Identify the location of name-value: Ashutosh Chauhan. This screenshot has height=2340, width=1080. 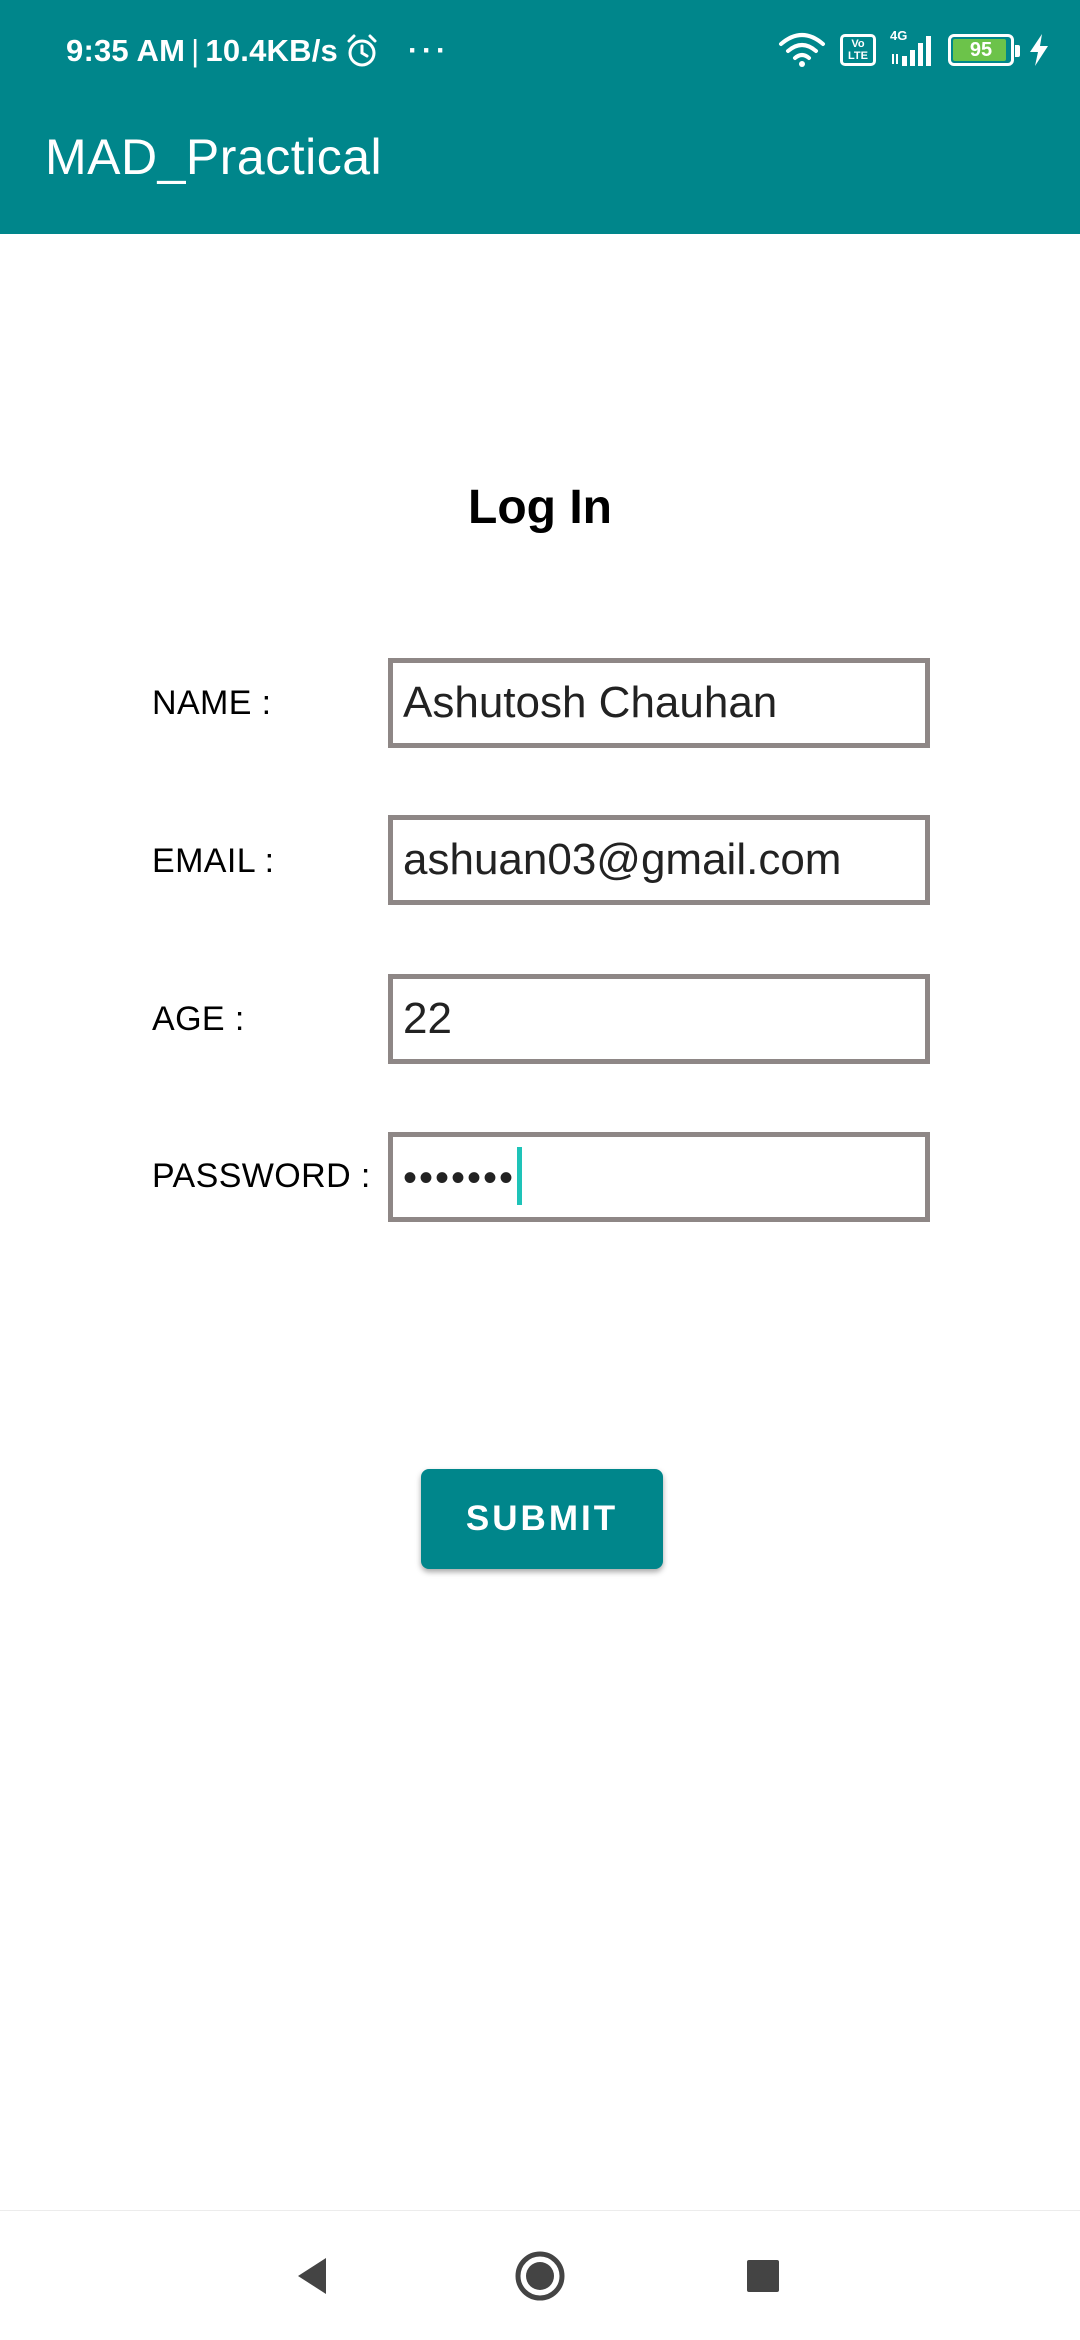
(590, 702).